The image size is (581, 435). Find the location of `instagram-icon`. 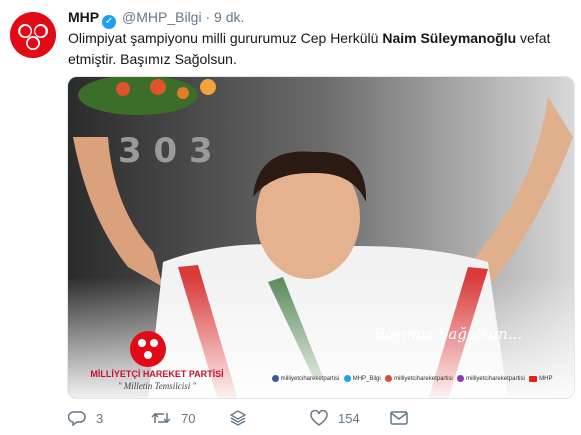

instagram-icon is located at coordinates (461, 378).